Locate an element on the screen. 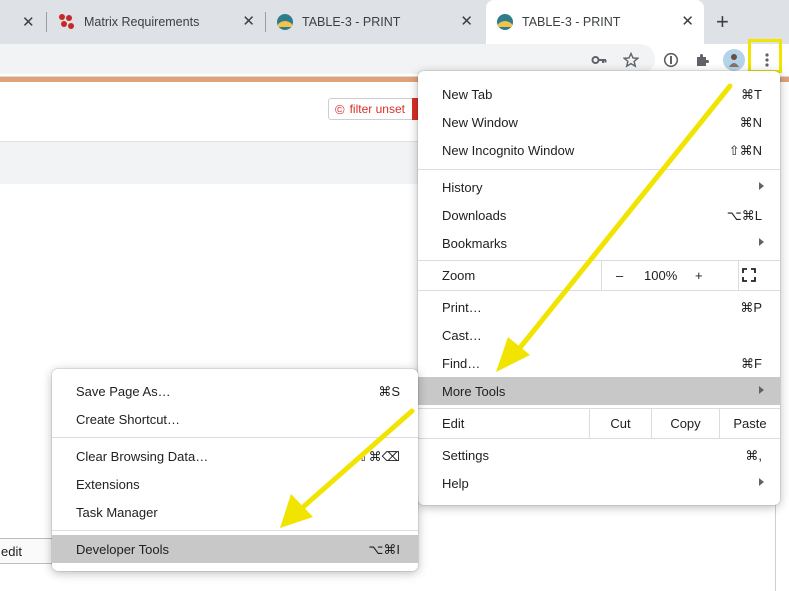 Image resolution: width=789 pixels, height=591 pixels. cut-button: Cut is located at coordinates (620, 423).